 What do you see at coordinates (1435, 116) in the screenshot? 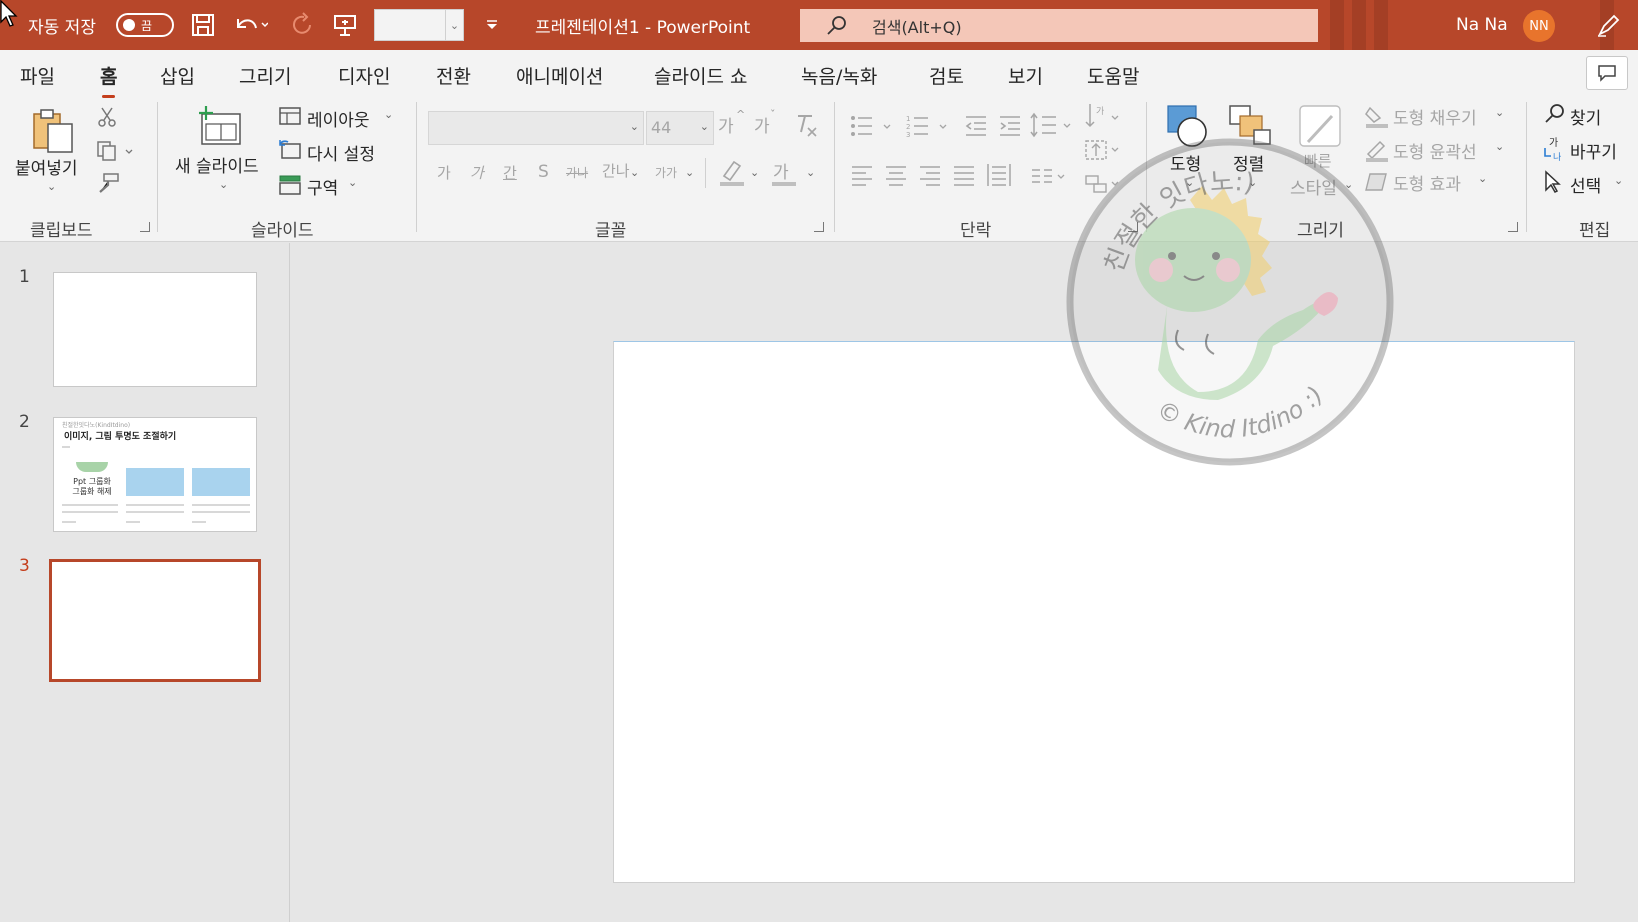
I see `shape-fill-label: 도형 채우기` at bounding box center [1435, 116].